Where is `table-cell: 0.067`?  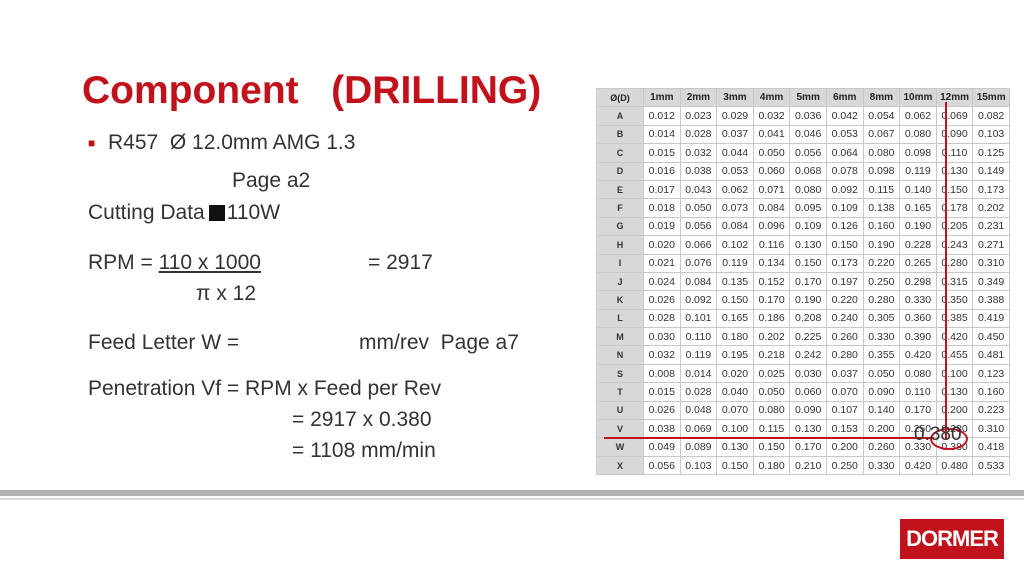
table-cell: 0.067 is located at coordinates (881, 134).